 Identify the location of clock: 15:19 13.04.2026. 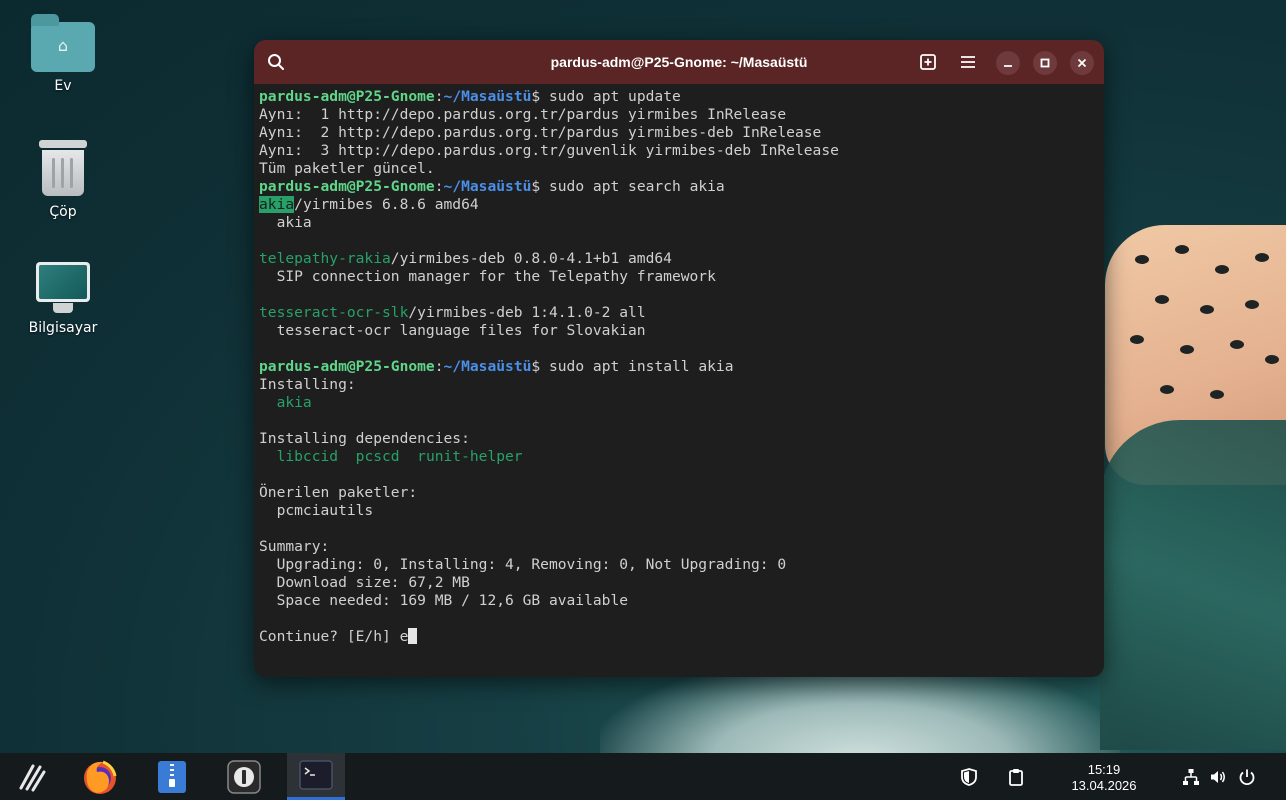
(1104, 778).